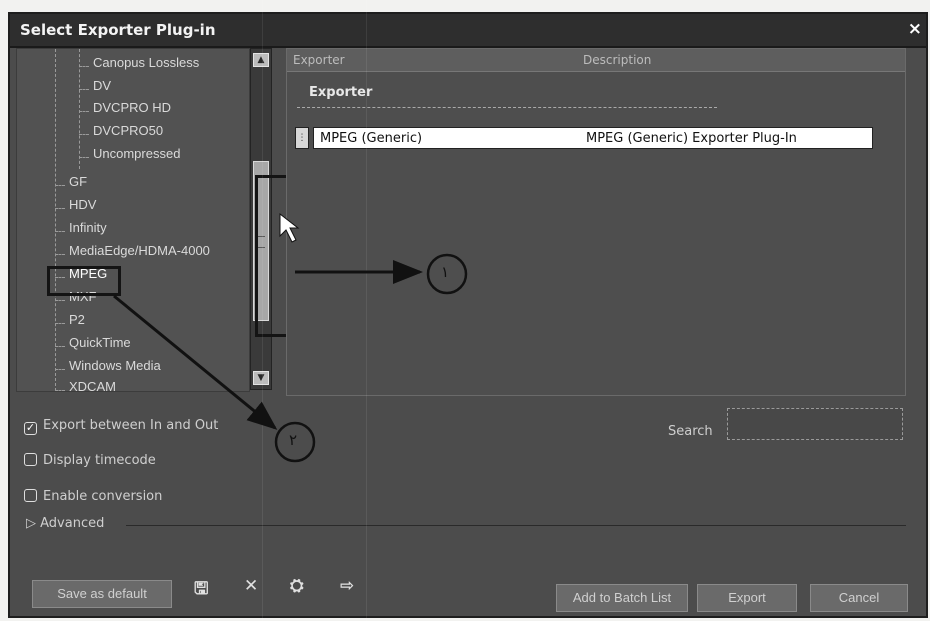 Image resolution: width=930 pixels, height=621 pixels. I want to click on save-as-default-button: Save as default, so click(102, 594).